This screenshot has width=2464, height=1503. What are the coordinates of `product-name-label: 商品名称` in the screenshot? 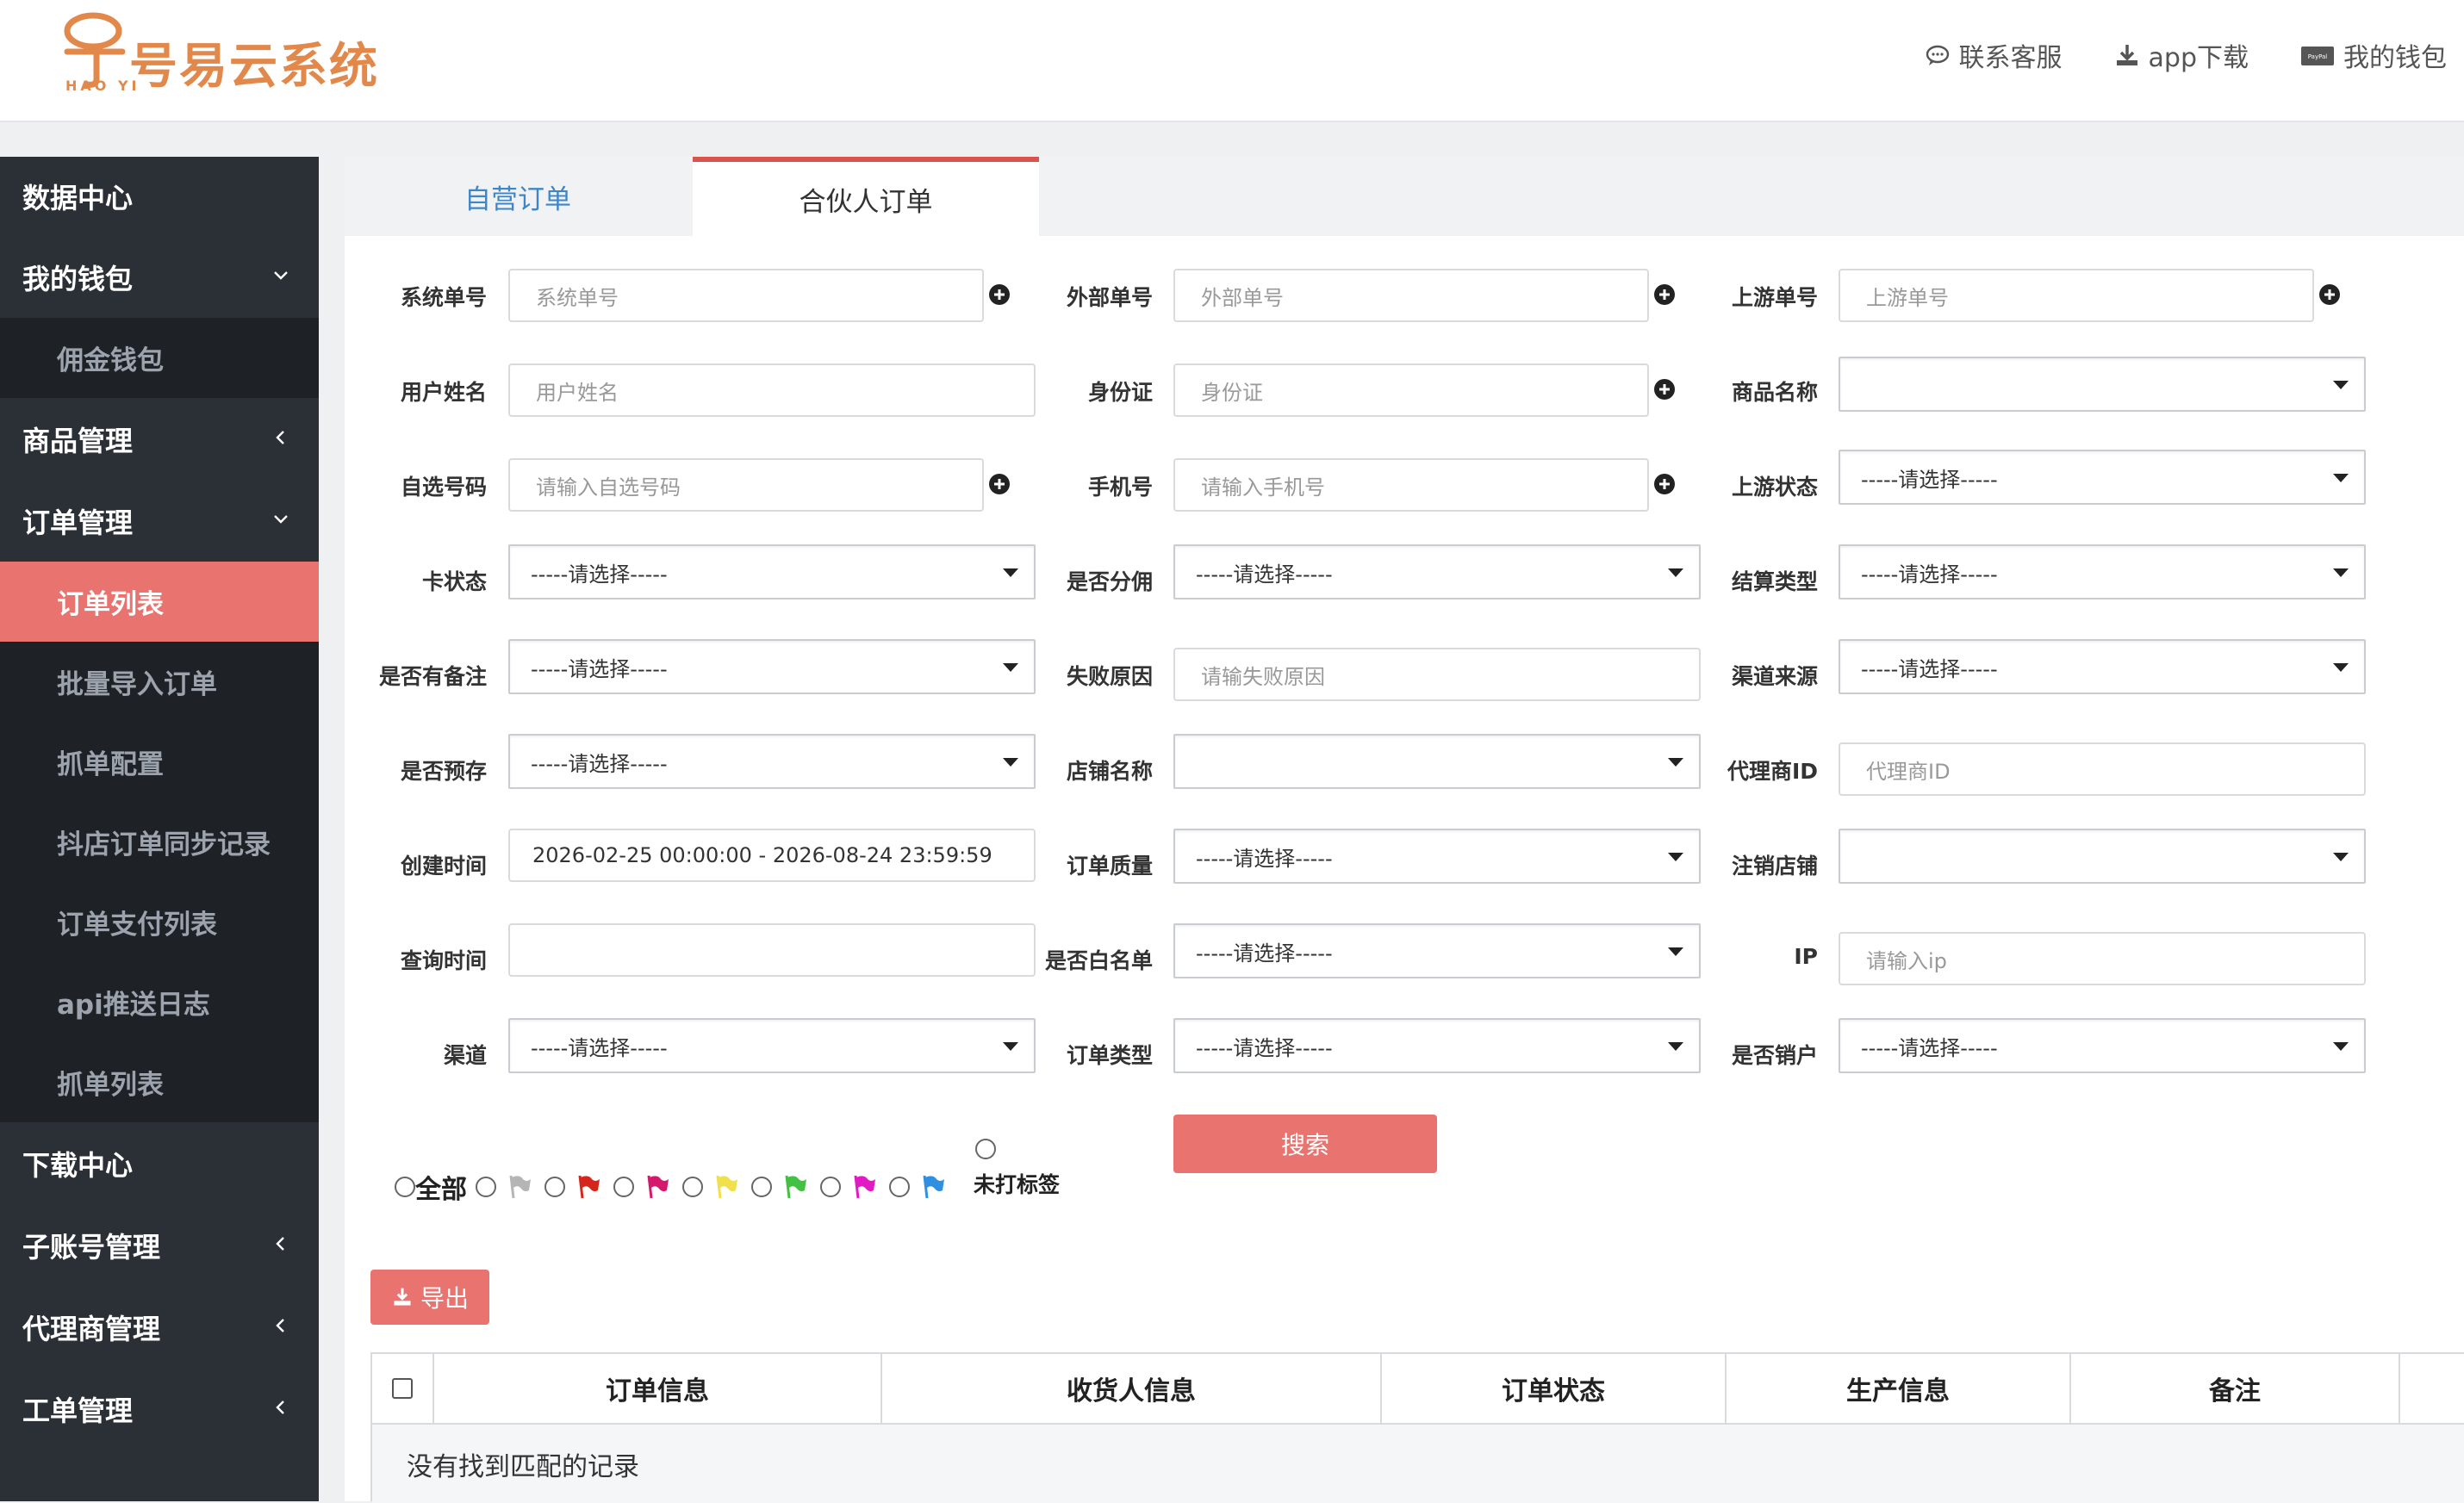 It's located at (1774, 392).